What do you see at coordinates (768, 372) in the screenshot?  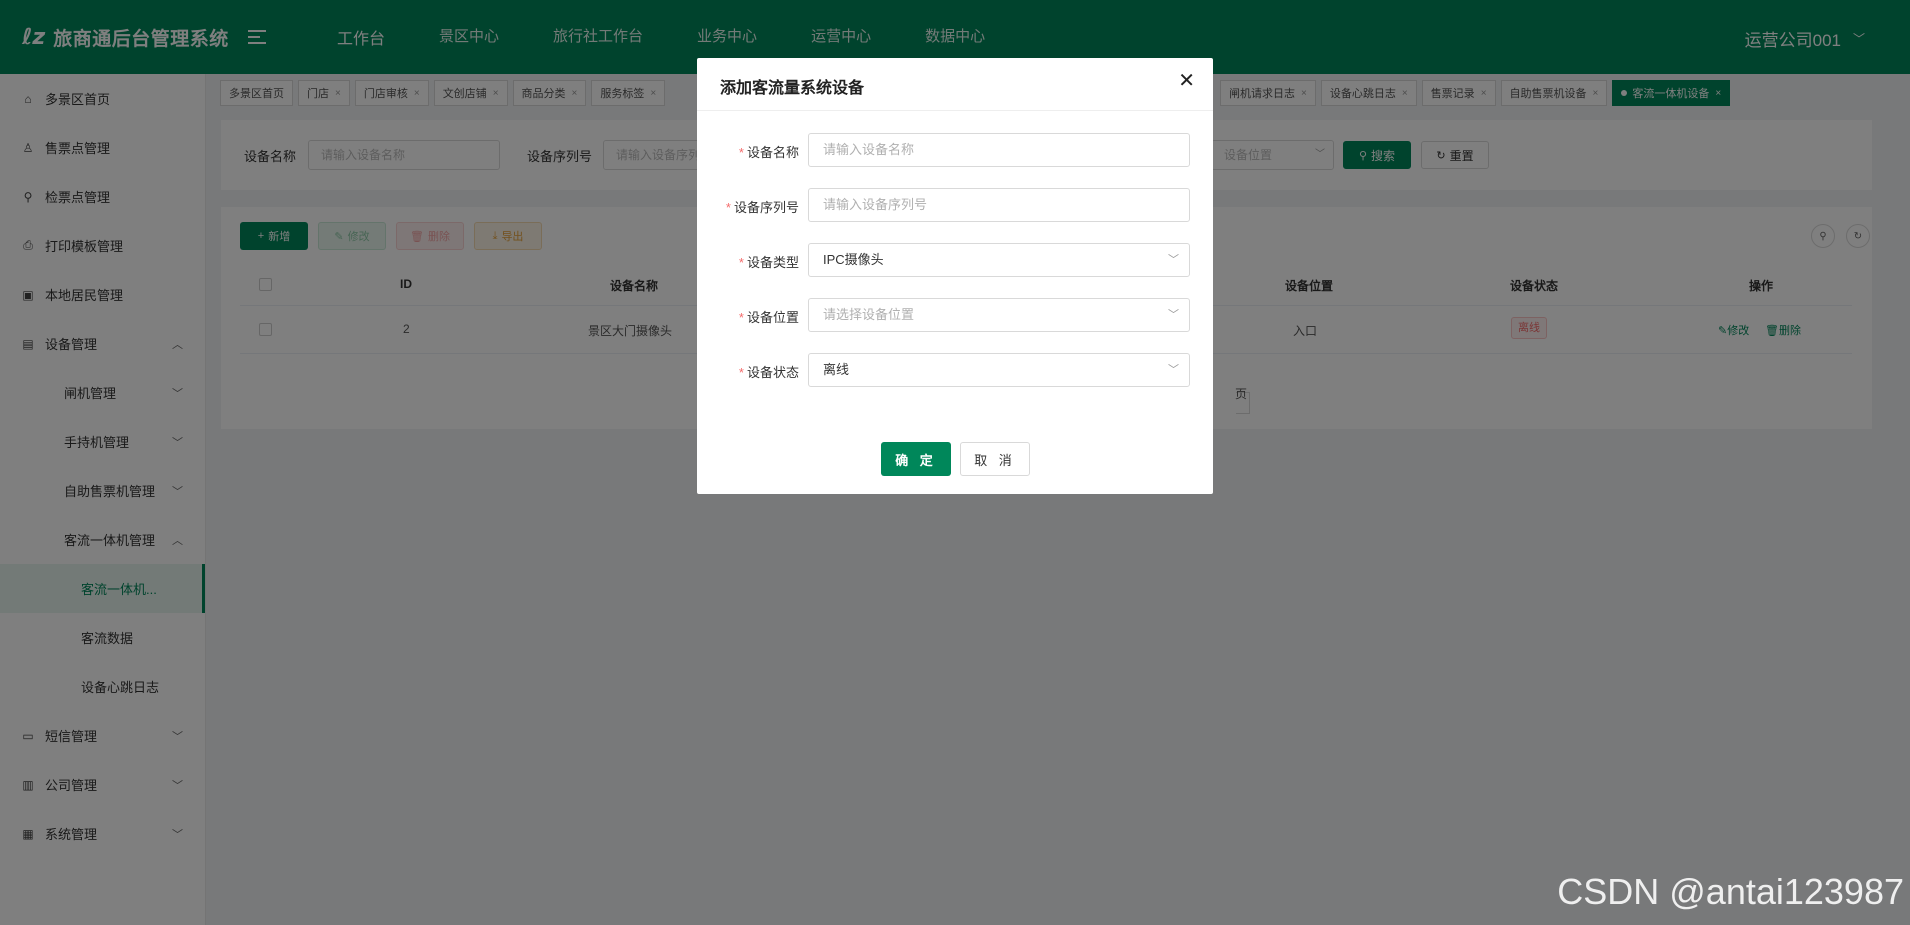 I see `device-status-label: * 设备状态` at bounding box center [768, 372].